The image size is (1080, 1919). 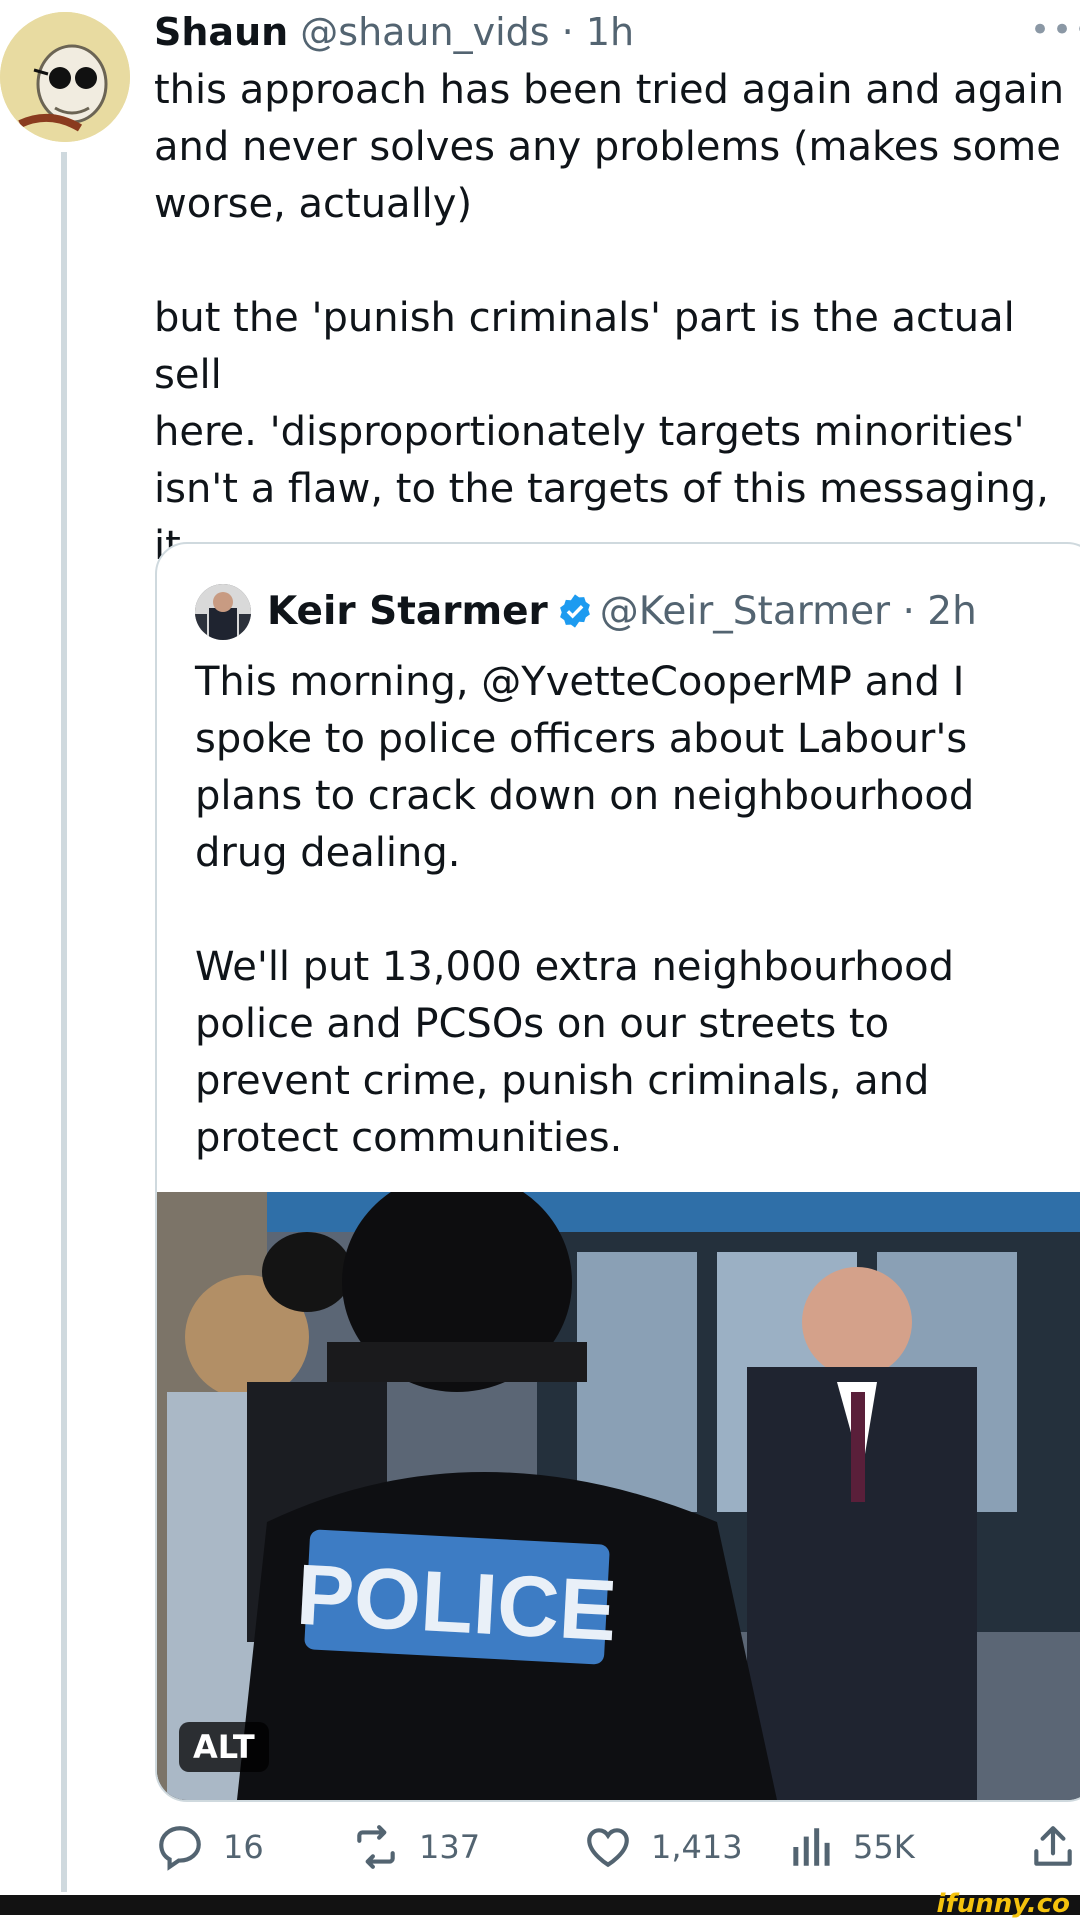 What do you see at coordinates (376, 1847) in the screenshot?
I see `retweet-icon` at bounding box center [376, 1847].